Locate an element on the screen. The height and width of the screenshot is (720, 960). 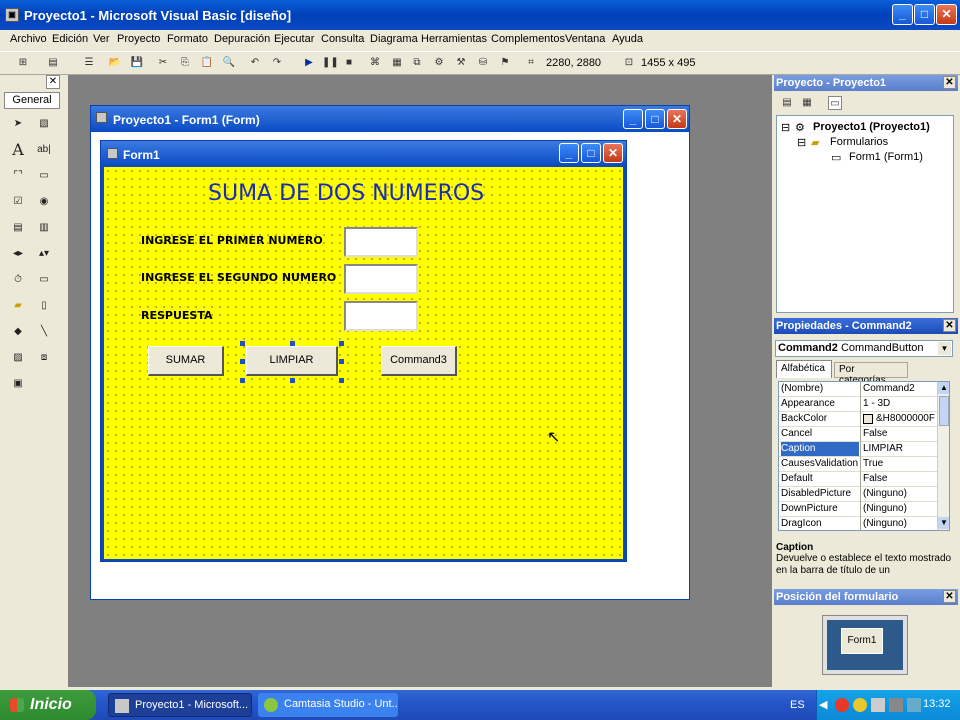
designer-title-bar: Proyecto1 - Form1 (Form) _ □ ✕ is located at coordinates (390, 119).